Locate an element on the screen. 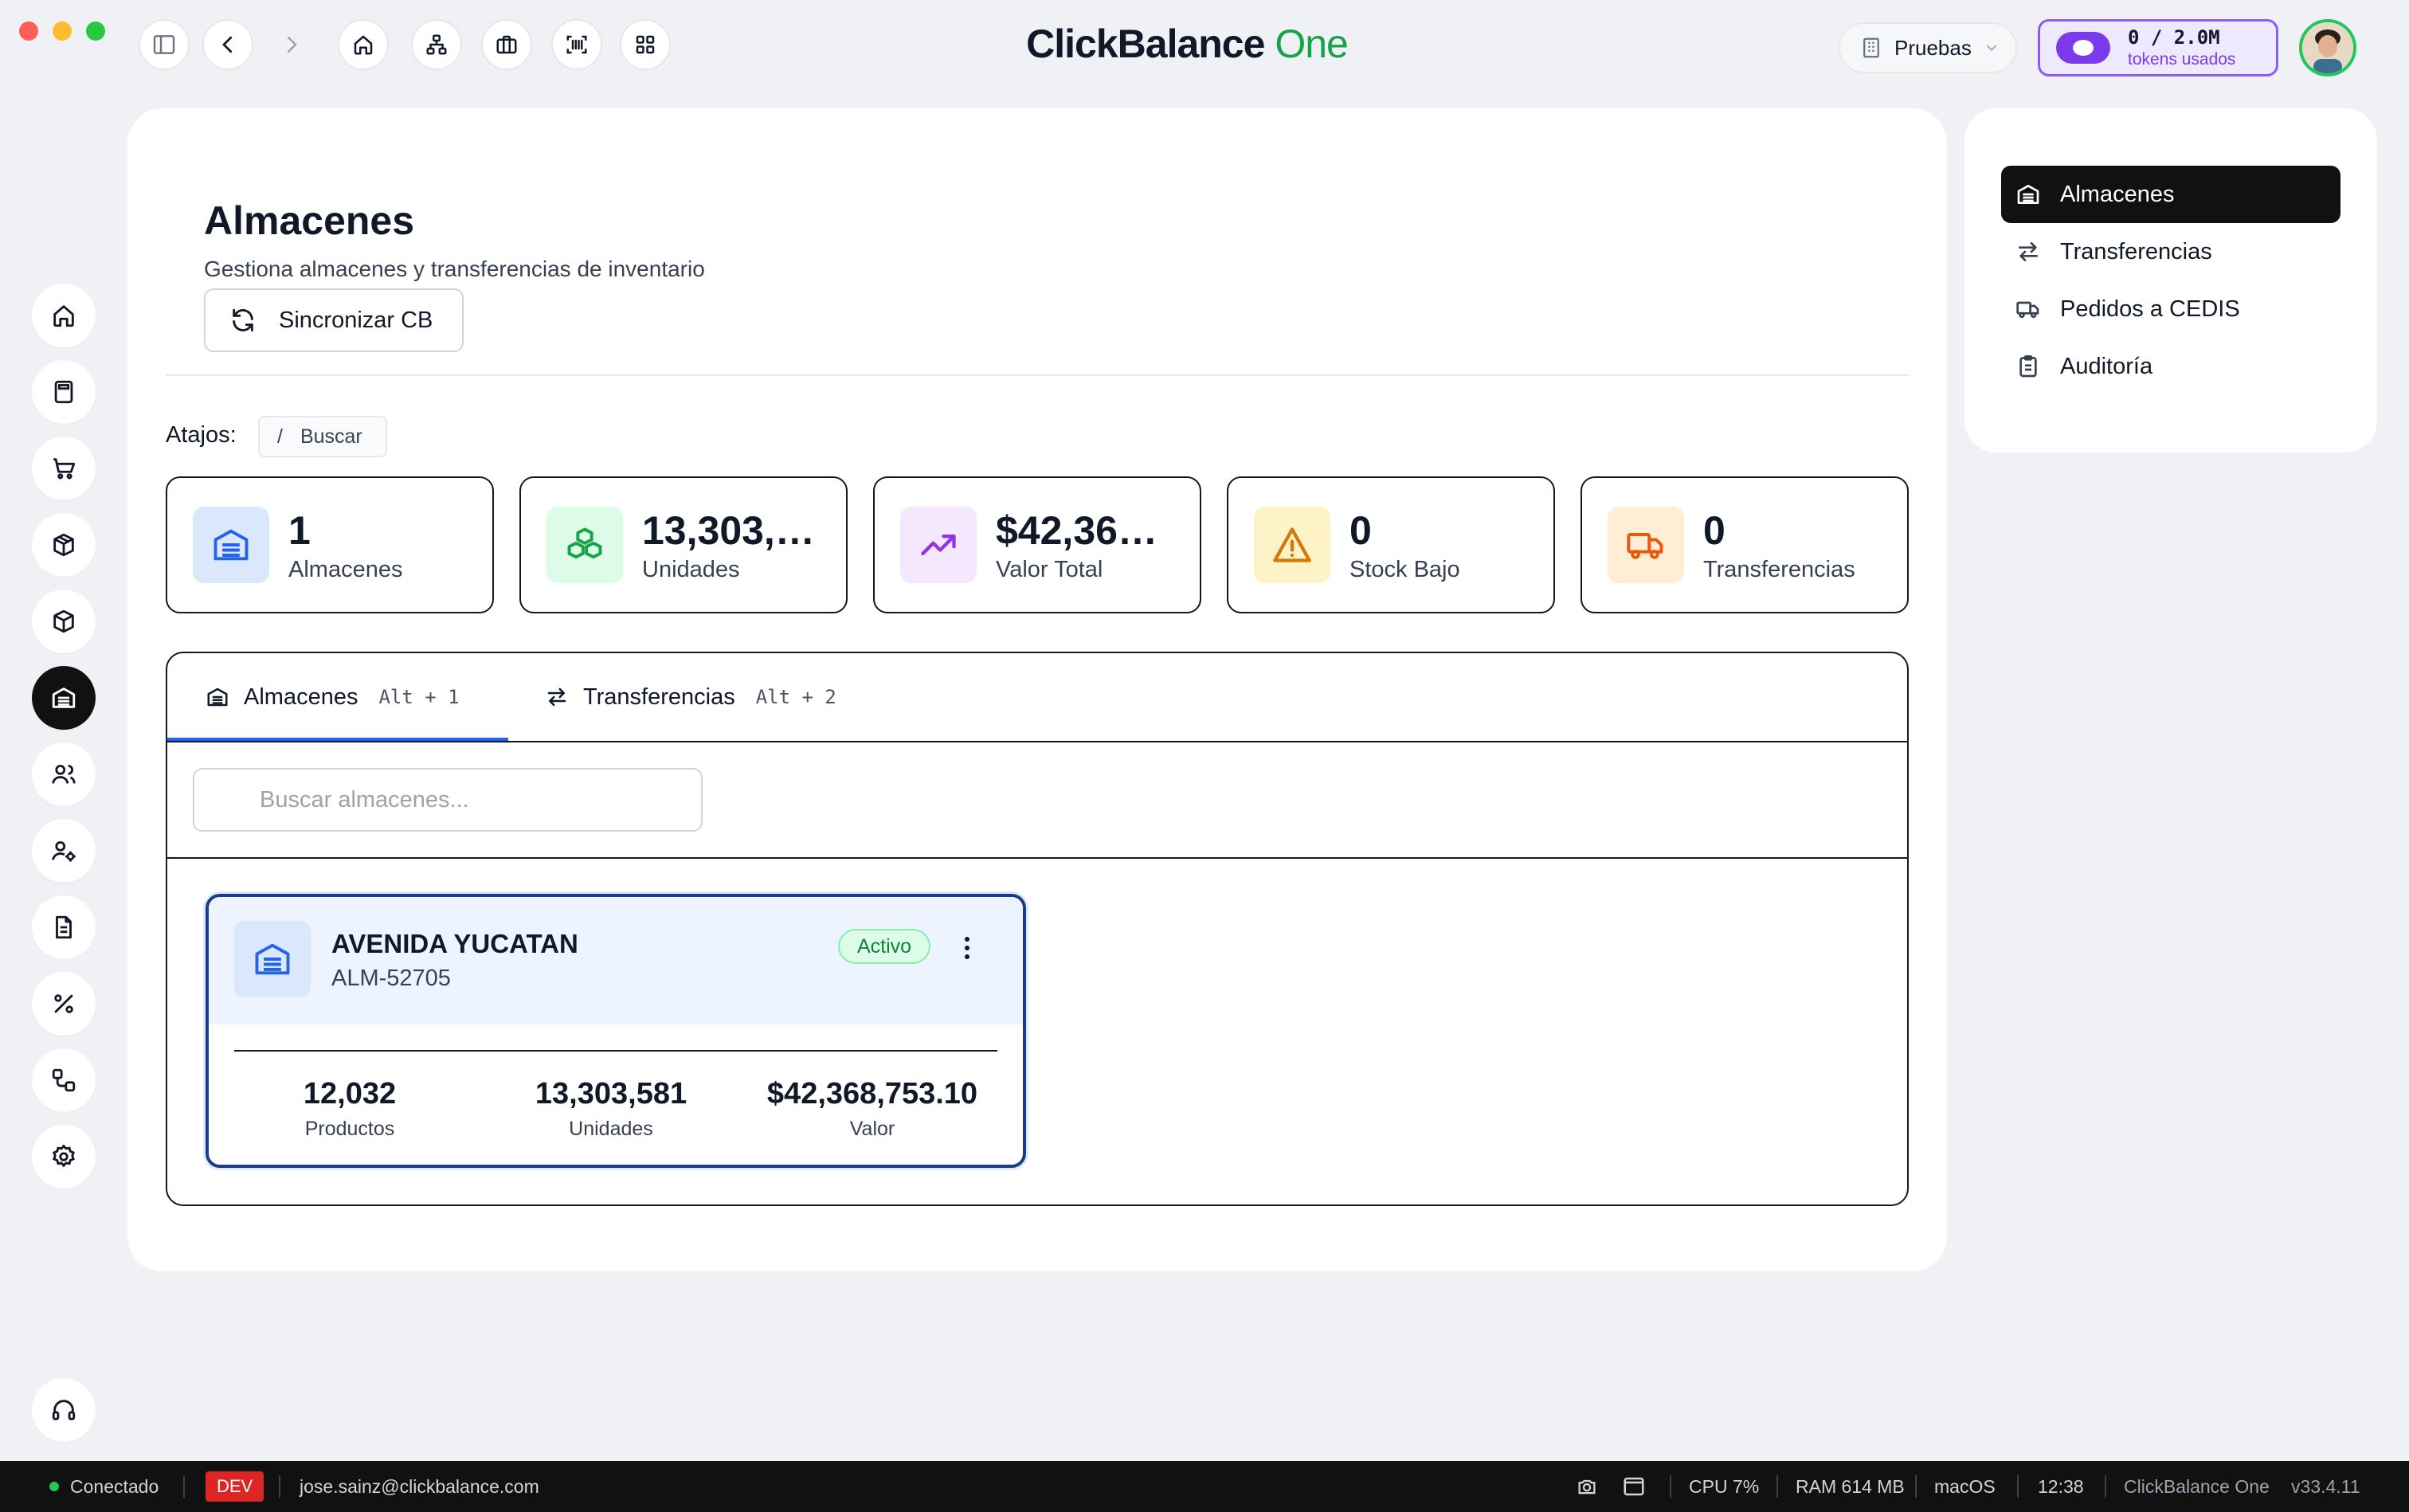 This screenshot has width=2409, height=1512. briefcase-icon is located at coordinates (507, 45).